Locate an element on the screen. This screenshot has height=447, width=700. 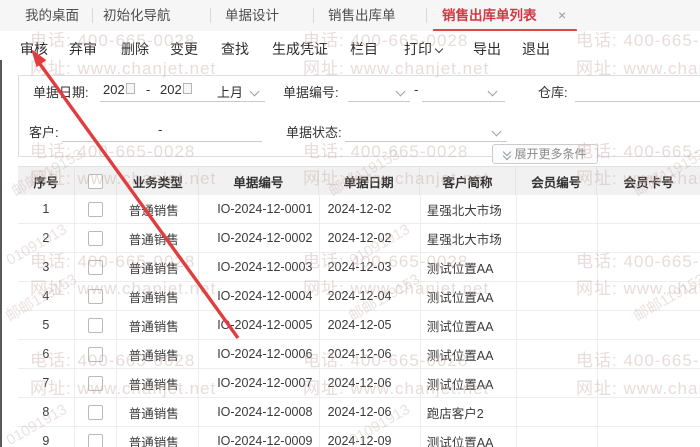
select-all-checkbox is located at coordinates (96, 181).